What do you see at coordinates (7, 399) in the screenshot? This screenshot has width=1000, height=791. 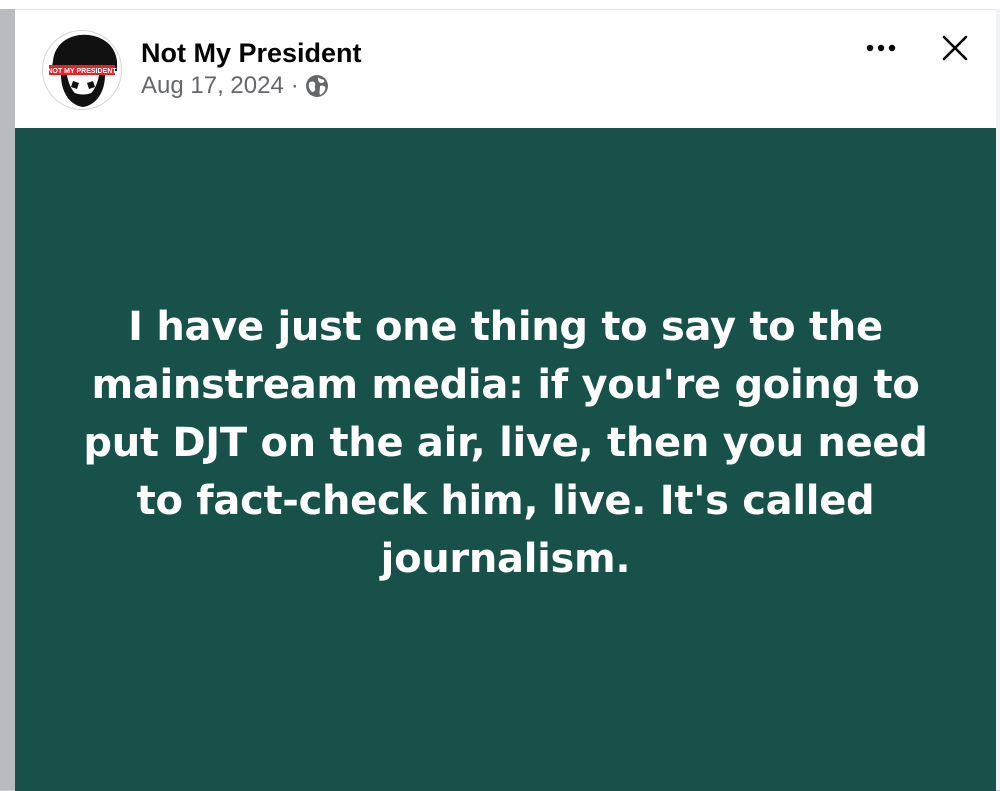 I see `background-overlay-left` at bounding box center [7, 399].